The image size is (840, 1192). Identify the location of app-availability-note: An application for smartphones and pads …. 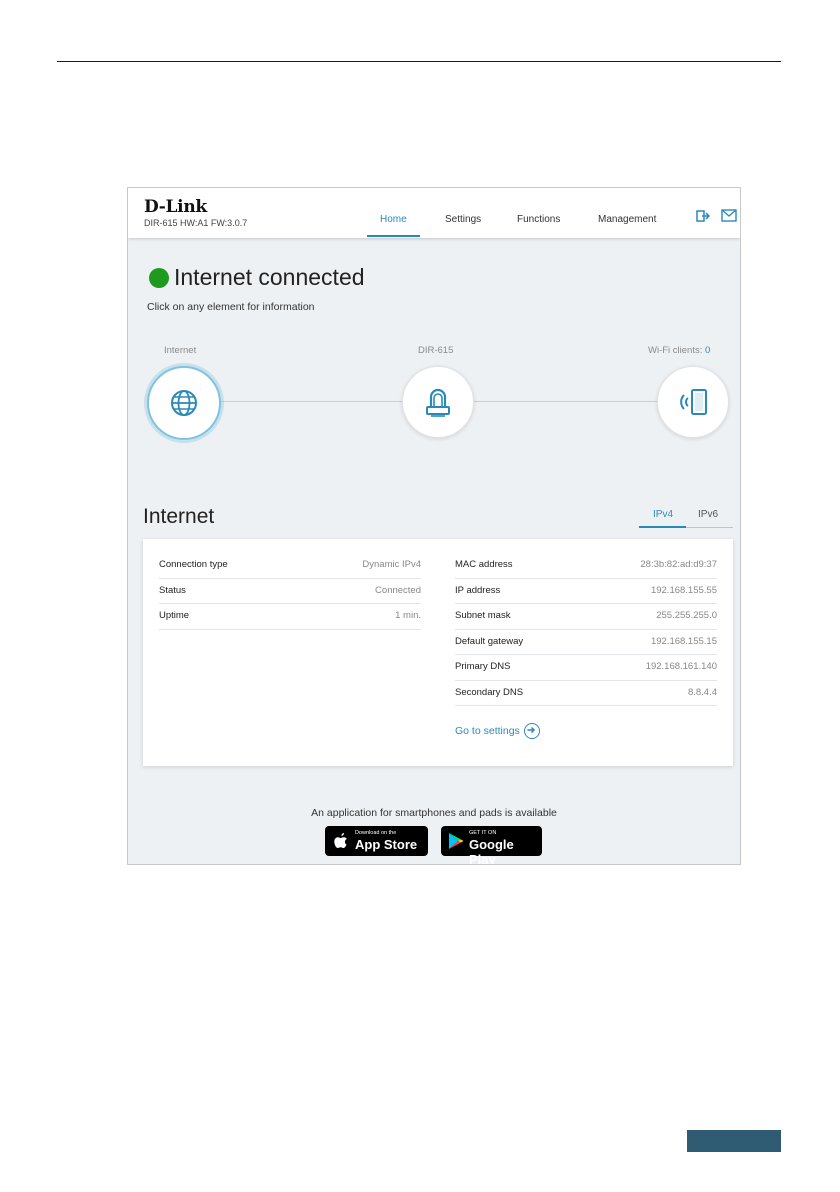
(434, 813).